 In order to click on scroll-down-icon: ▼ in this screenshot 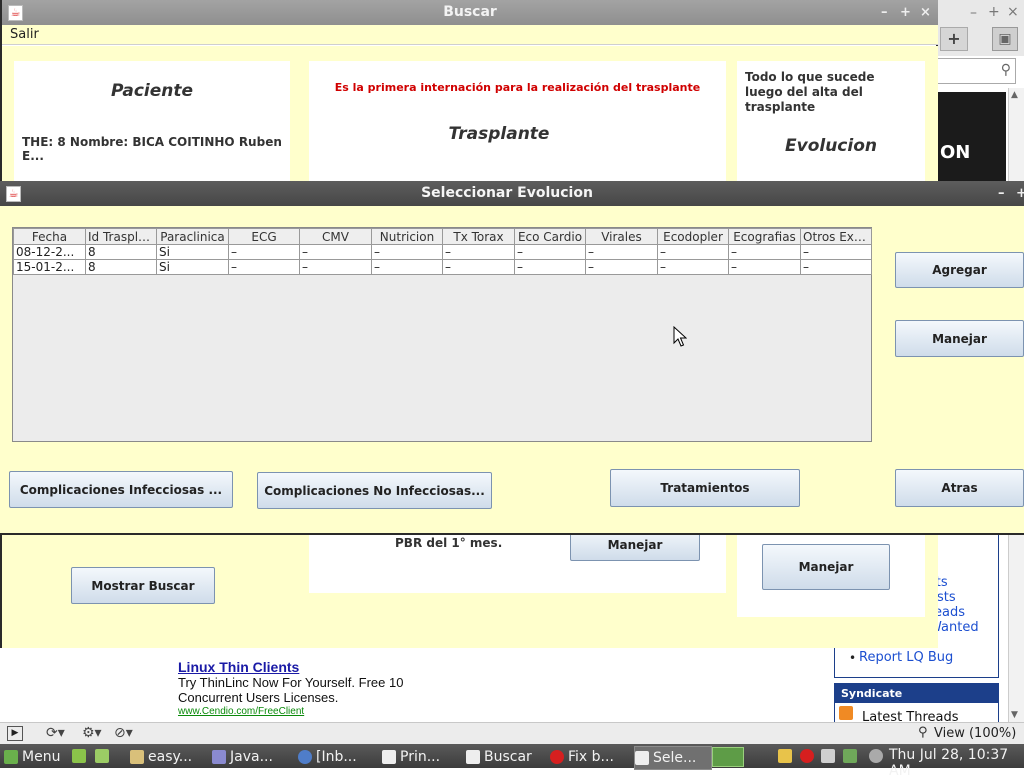, I will do `click(1014, 715)`.